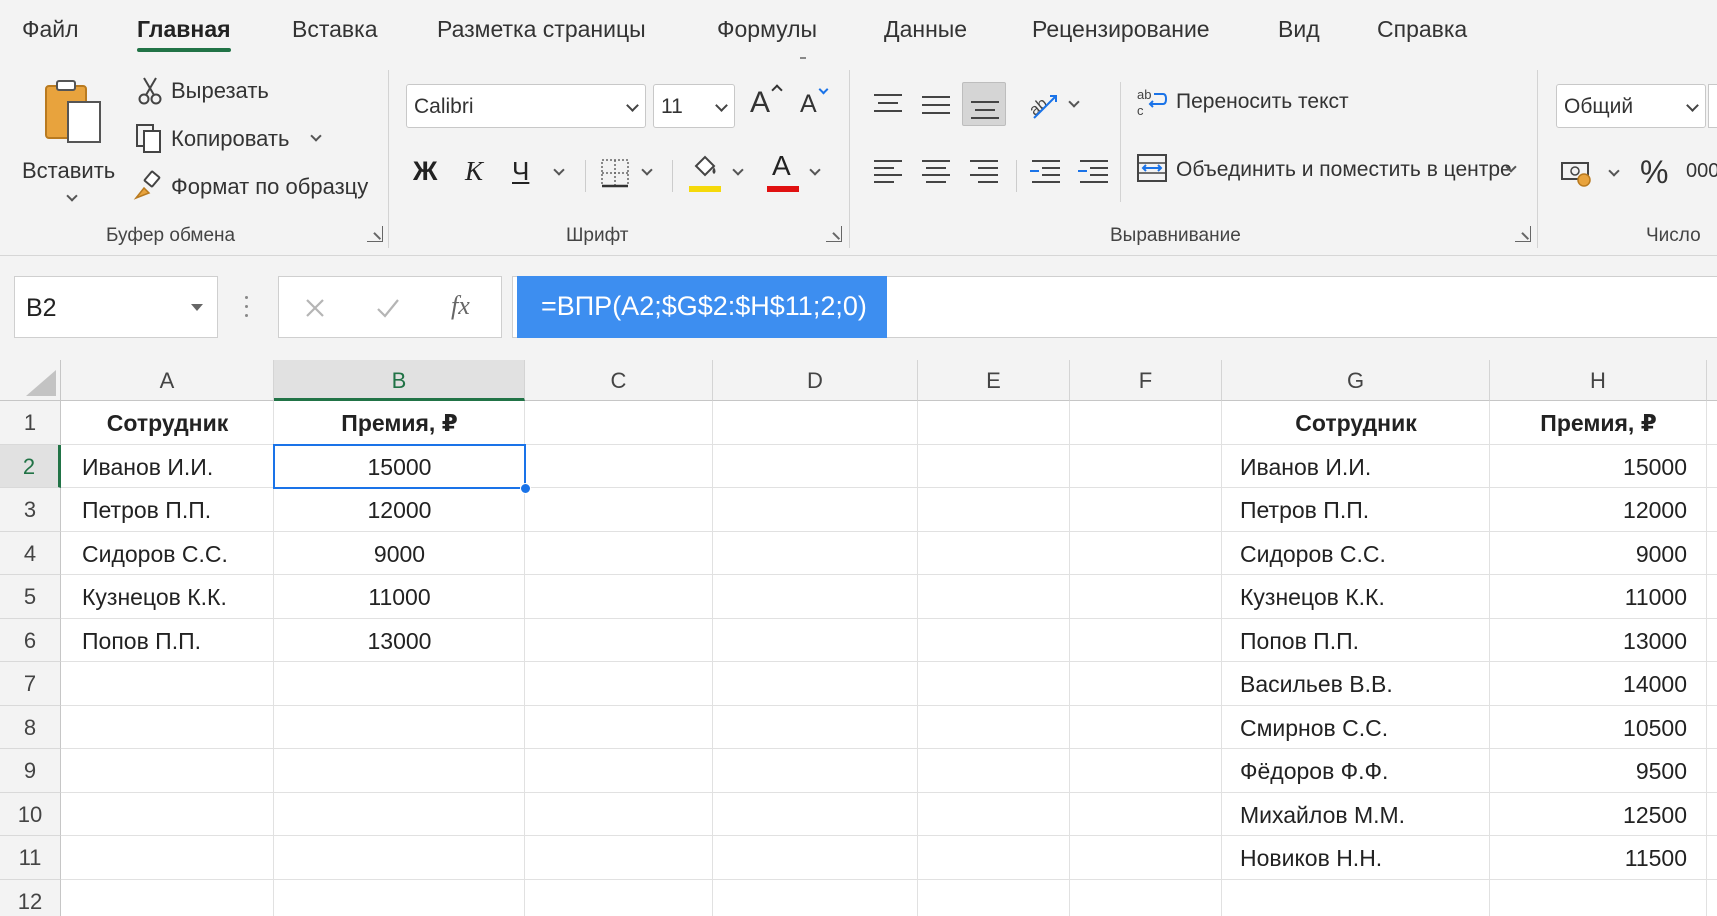 Image resolution: width=1717 pixels, height=916 pixels. I want to click on align-left-button, so click(888, 172).